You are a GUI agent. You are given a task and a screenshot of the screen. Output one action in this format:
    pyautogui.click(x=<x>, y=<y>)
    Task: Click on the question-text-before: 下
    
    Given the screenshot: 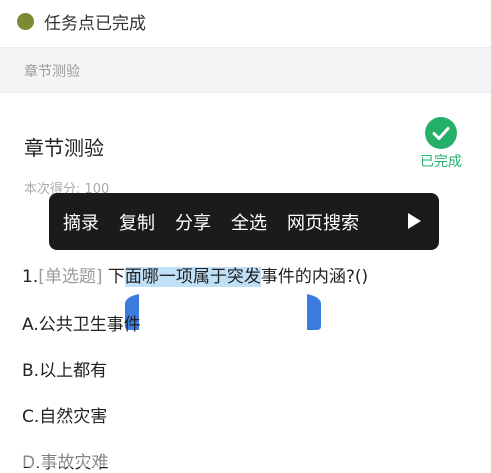 What is the action you would take?
    pyautogui.click(x=113, y=277)
    